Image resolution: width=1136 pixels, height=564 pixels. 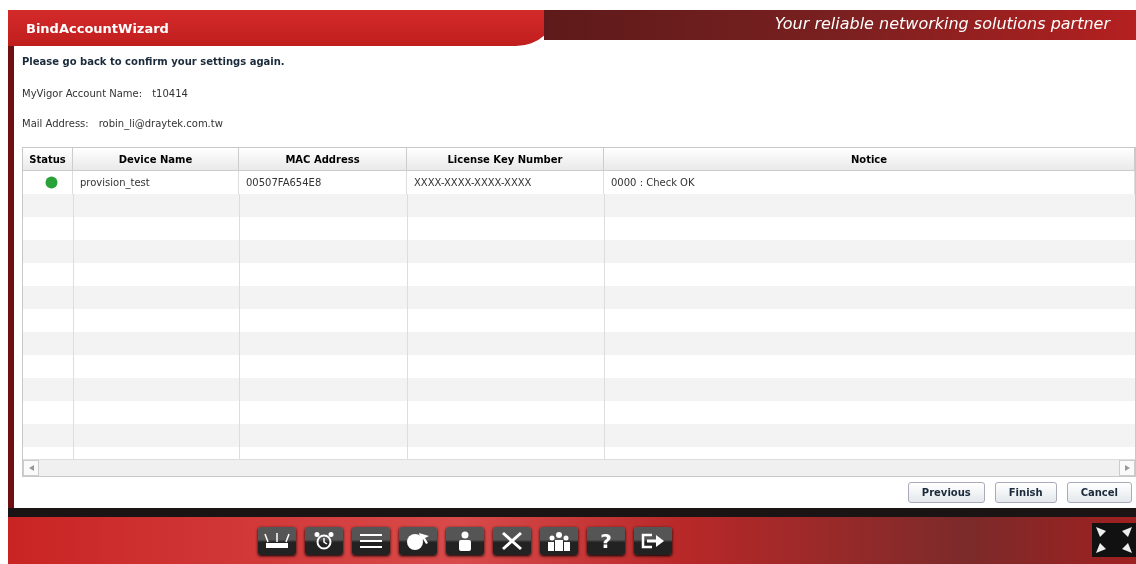 What do you see at coordinates (1099, 492) in the screenshot?
I see `cancel-button: Cancel` at bounding box center [1099, 492].